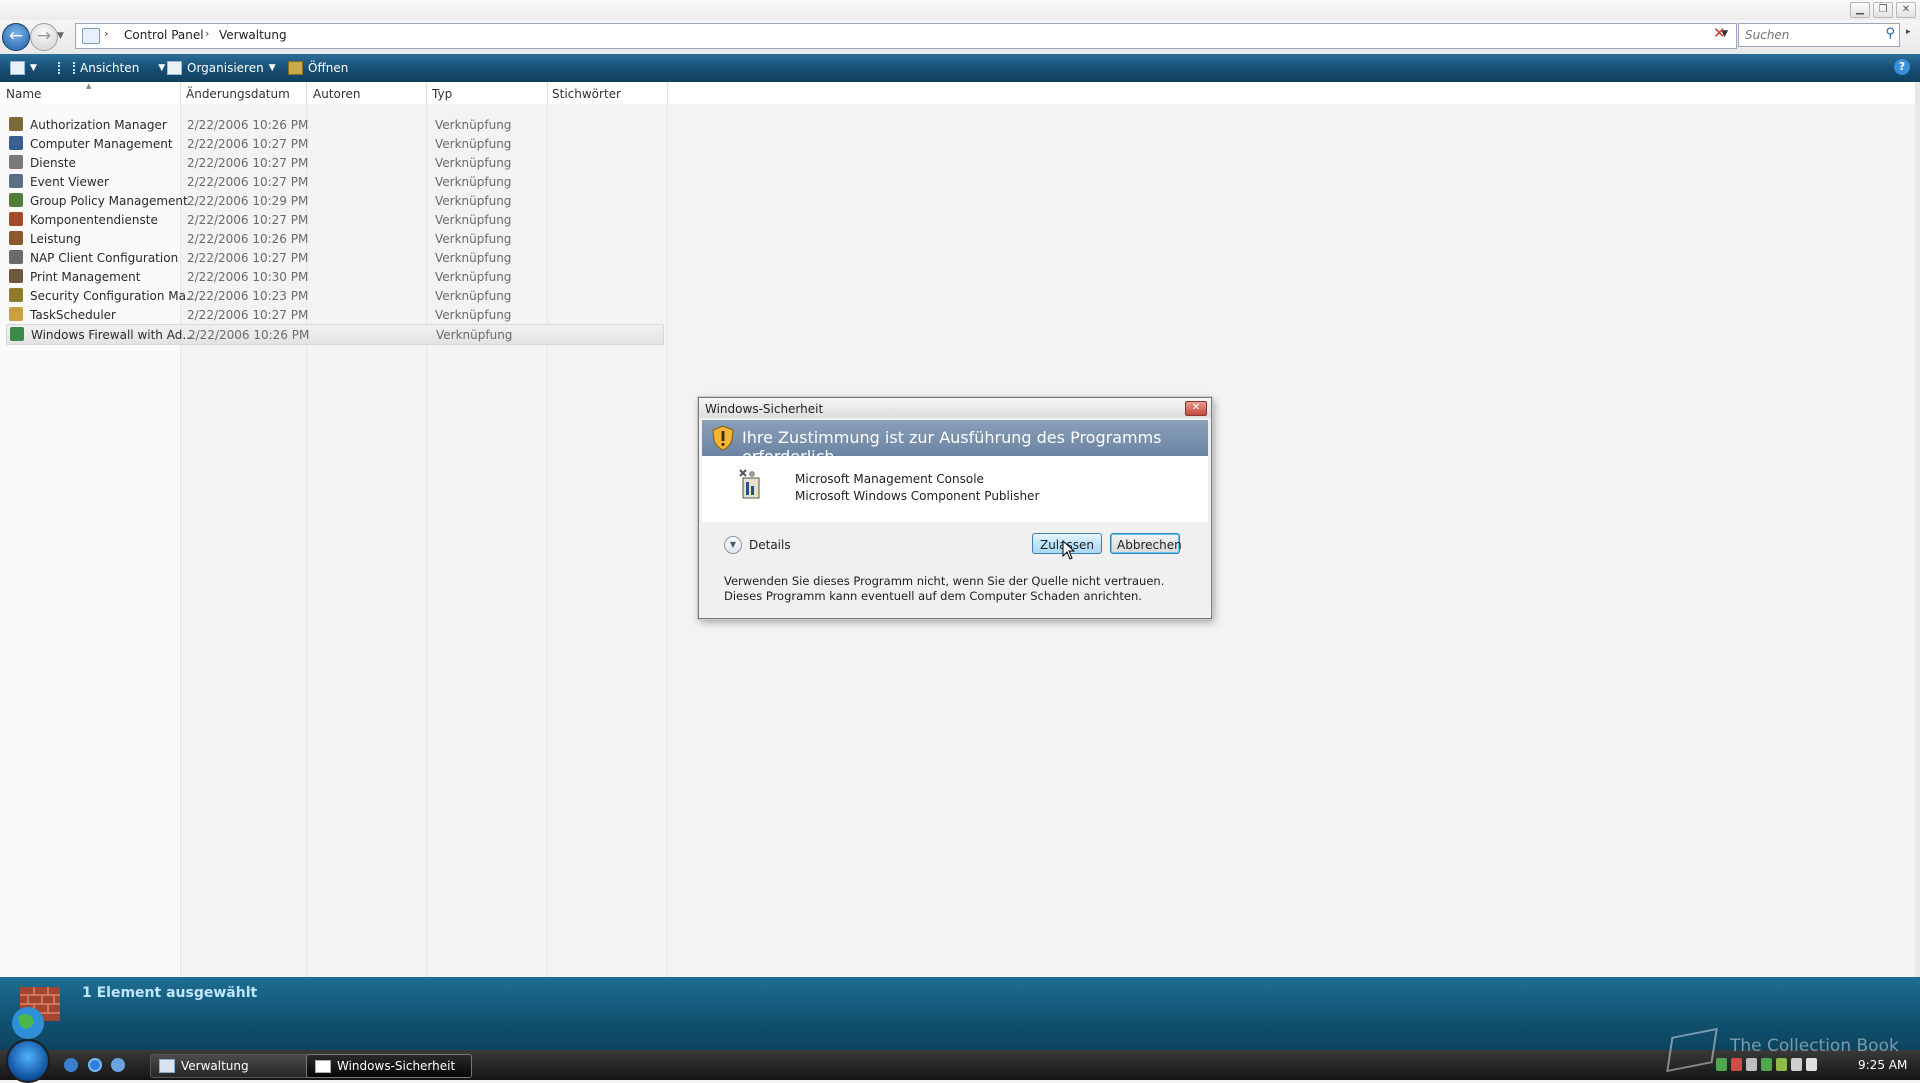 The image size is (1920, 1083). I want to click on program-publisher: Microsoft Windows Component Publisher, so click(917, 496).